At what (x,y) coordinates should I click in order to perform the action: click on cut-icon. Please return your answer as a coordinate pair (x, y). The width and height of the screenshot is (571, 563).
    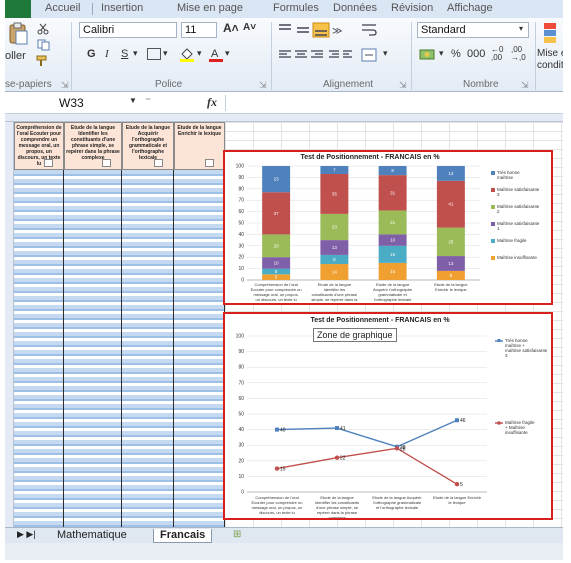
    Looking at the image, I should click on (43, 28).